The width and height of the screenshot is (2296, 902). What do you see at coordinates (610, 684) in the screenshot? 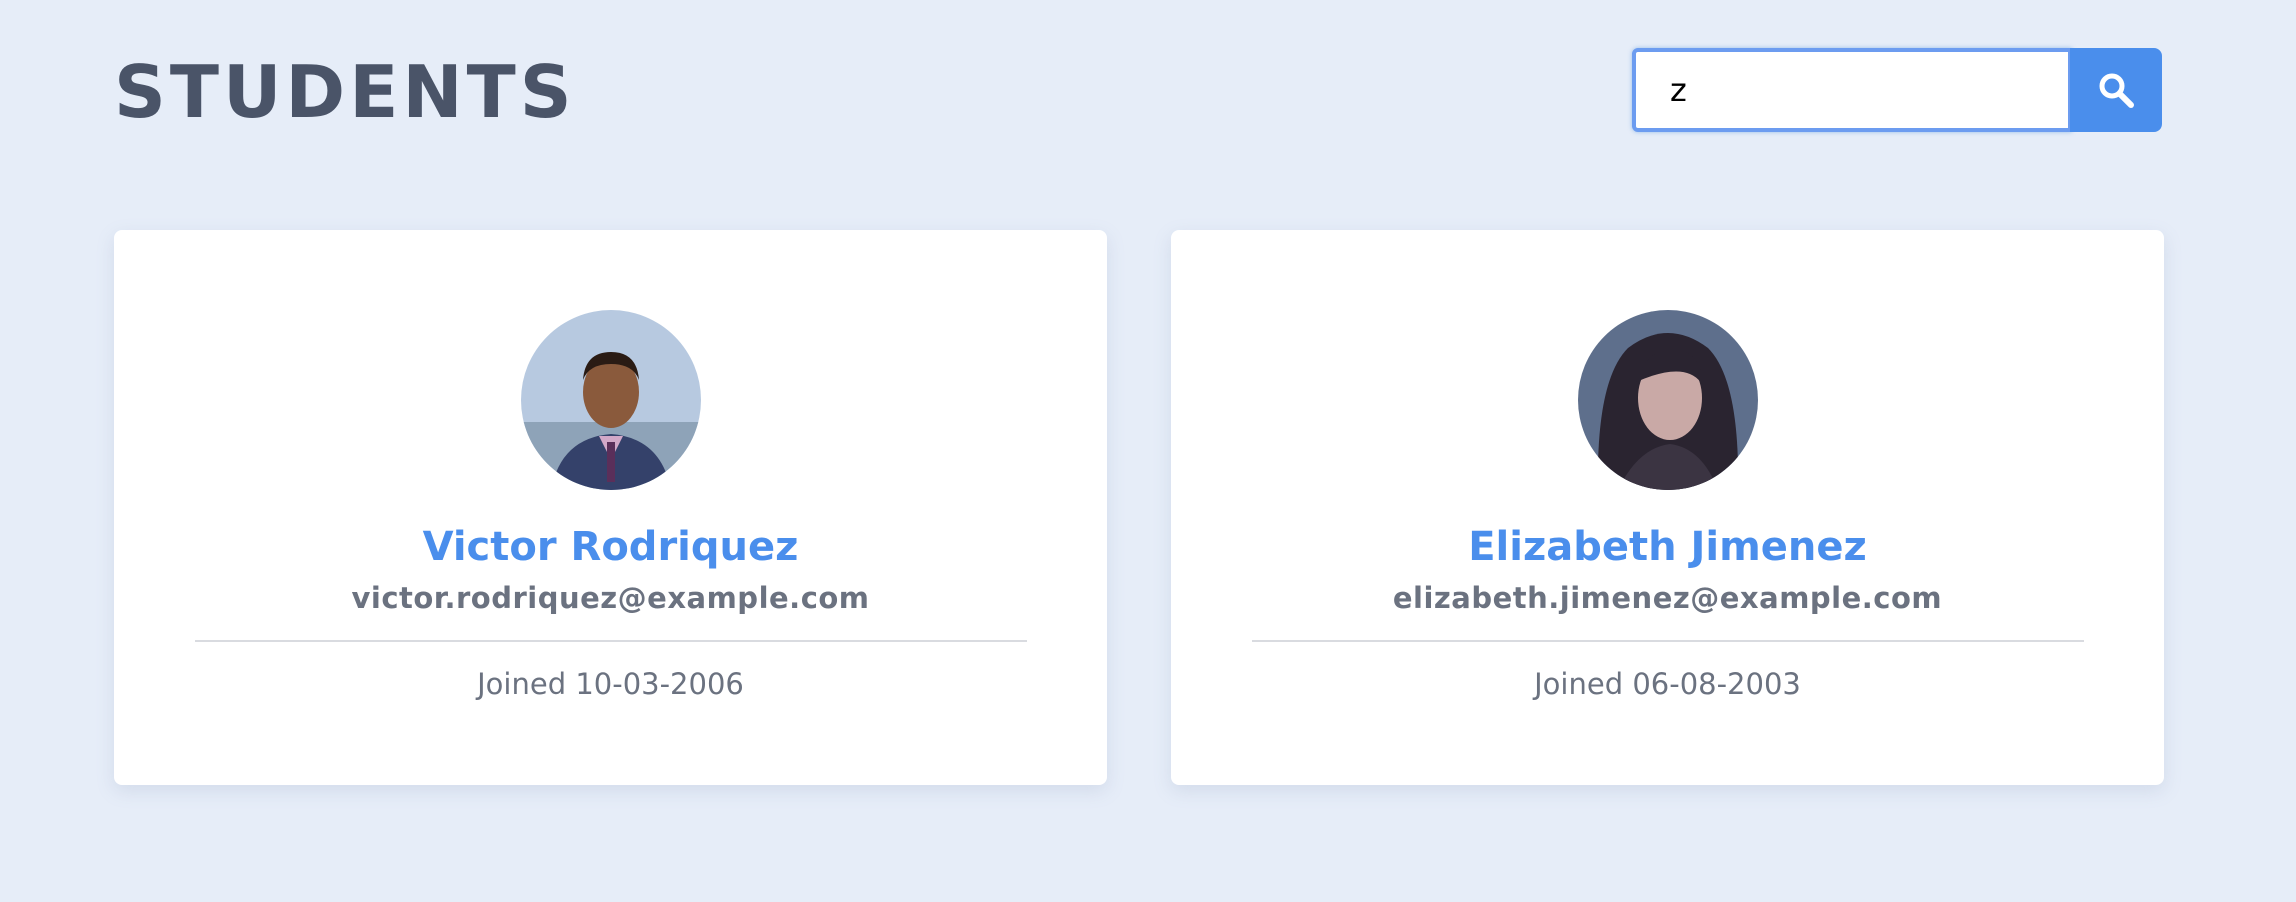
I see `joined-date: Joined 10-03-2006` at bounding box center [610, 684].